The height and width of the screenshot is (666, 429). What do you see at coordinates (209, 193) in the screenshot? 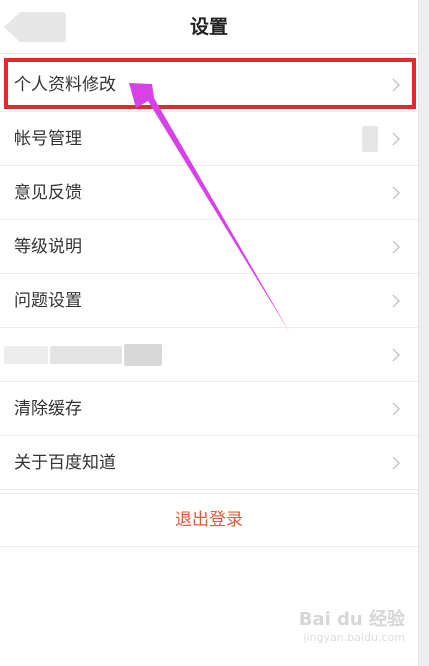
I see `settings-item-feedback: 意见反馈` at bounding box center [209, 193].